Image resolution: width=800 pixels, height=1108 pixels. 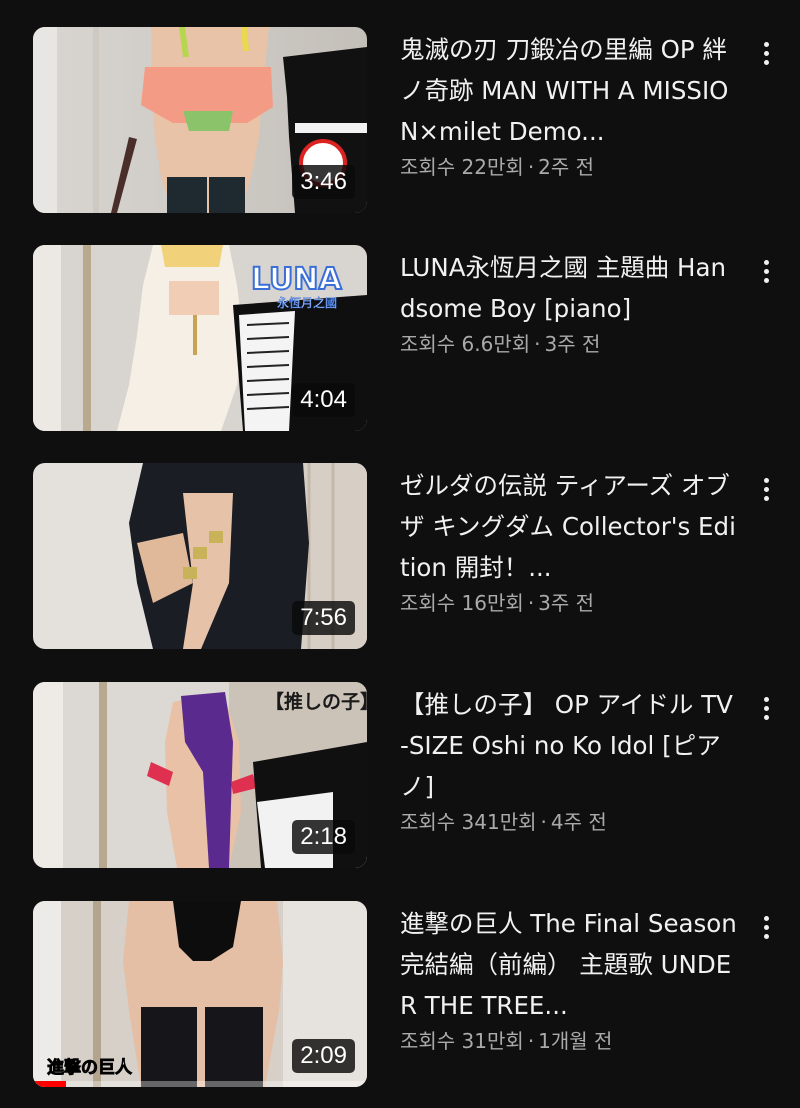 What do you see at coordinates (90, 1067) in the screenshot?
I see `svg-text: 進撃の巨人` at bounding box center [90, 1067].